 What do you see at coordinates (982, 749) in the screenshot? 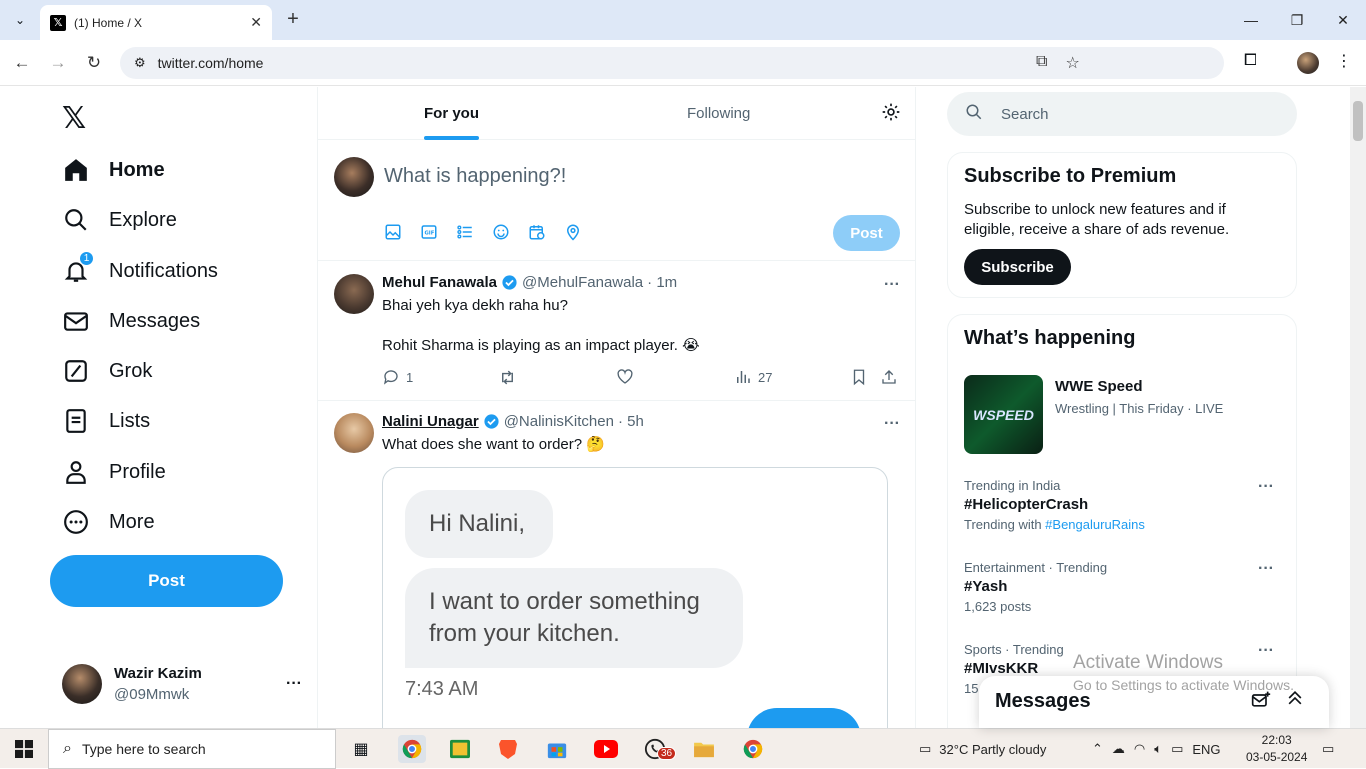
I see `weather-widget: ▭ 32°C Partly cloudy` at bounding box center [982, 749].